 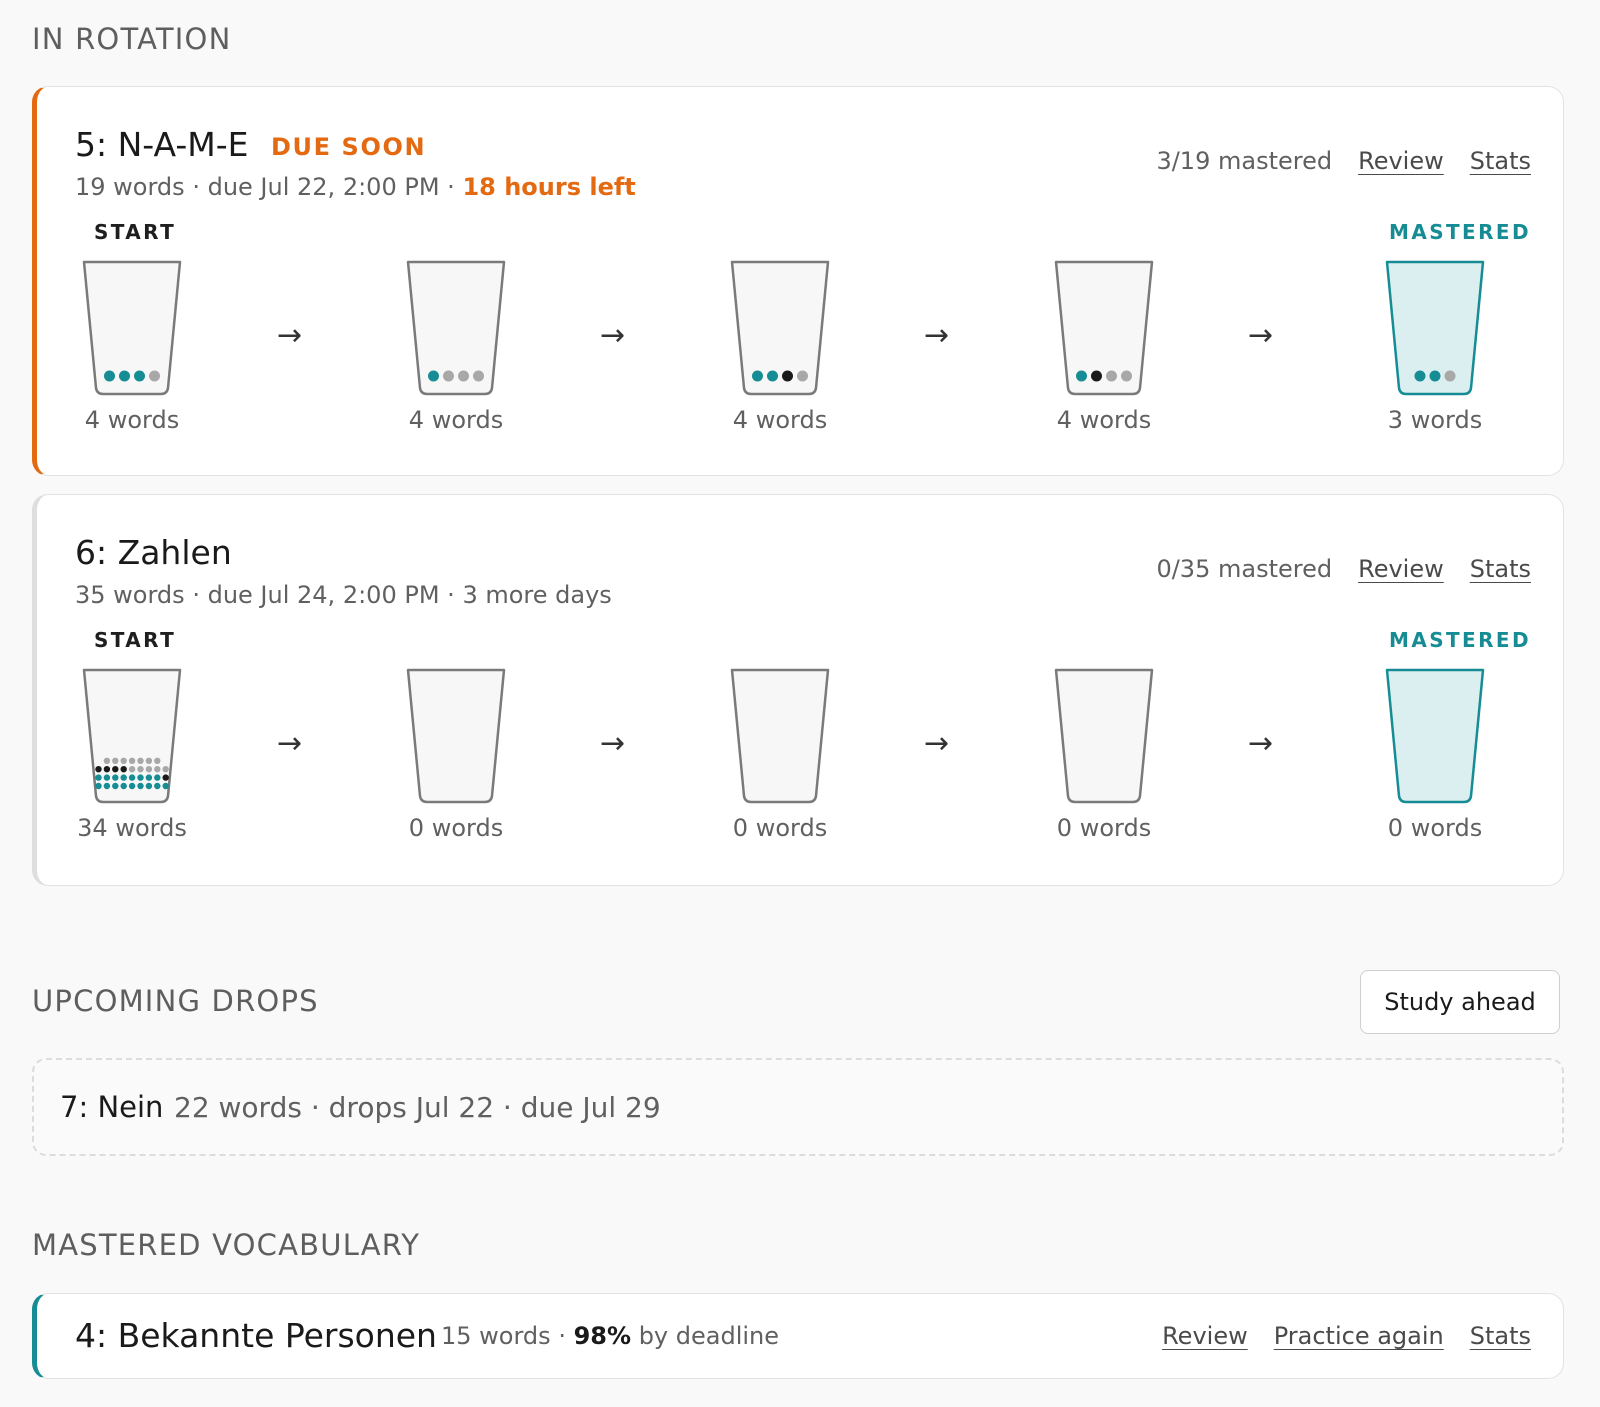 I want to click on deck-actions: 3/19 mastered Review Stats, so click(x=1343, y=161).